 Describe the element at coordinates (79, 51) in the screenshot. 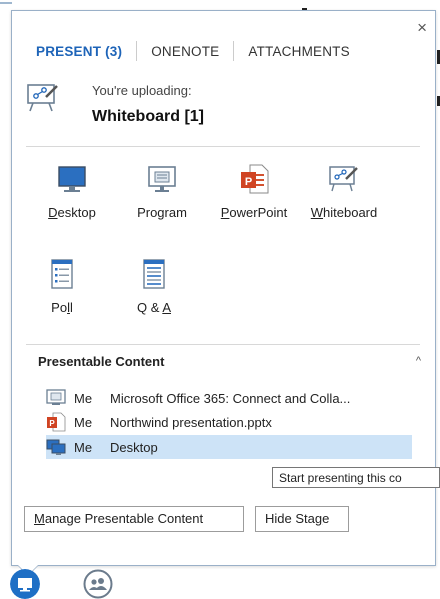

I see `tab-present: PRESENT (3)` at that location.